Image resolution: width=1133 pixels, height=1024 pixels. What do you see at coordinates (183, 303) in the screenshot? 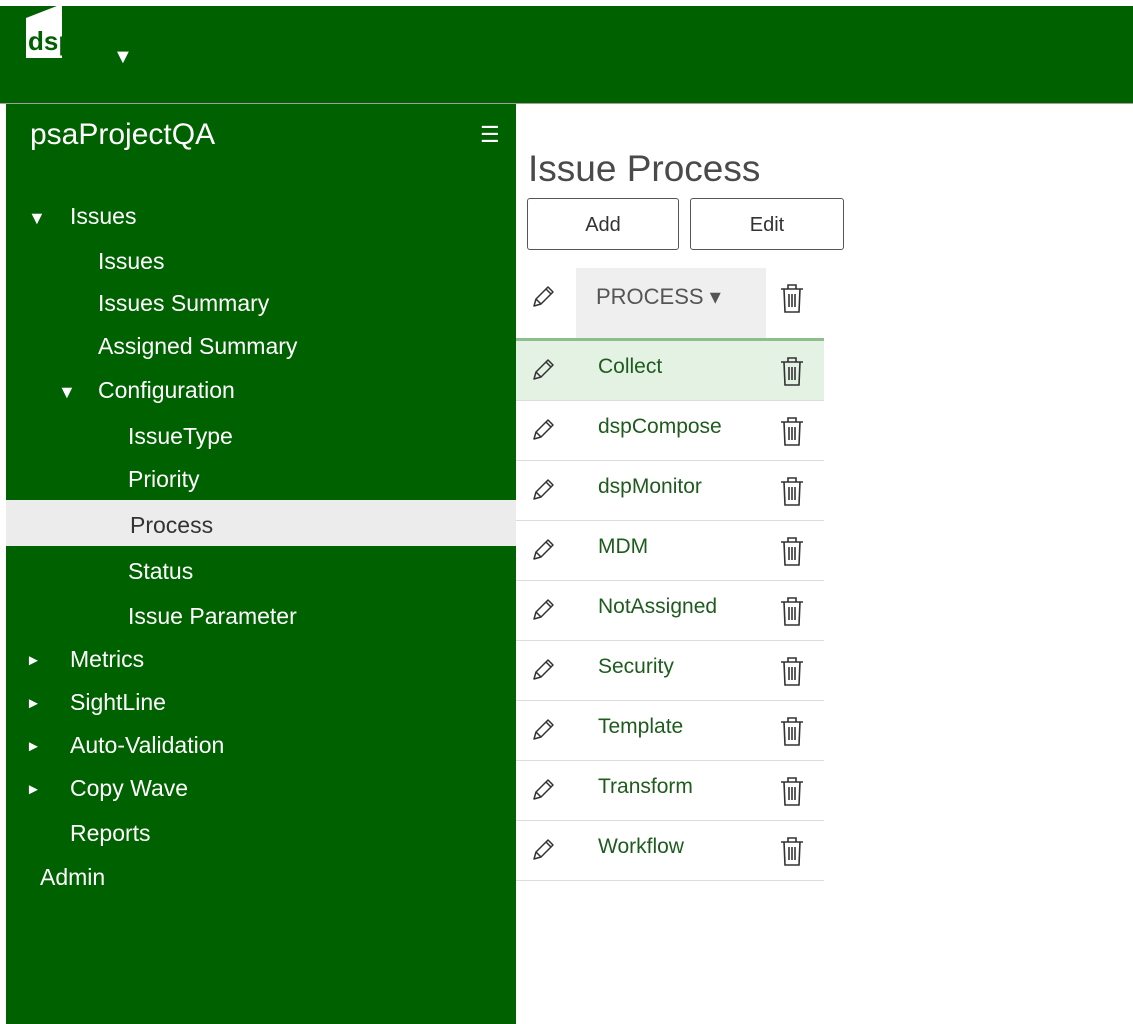
I see `sidebar-item-issues-summary: Issues Summary` at bounding box center [183, 303].